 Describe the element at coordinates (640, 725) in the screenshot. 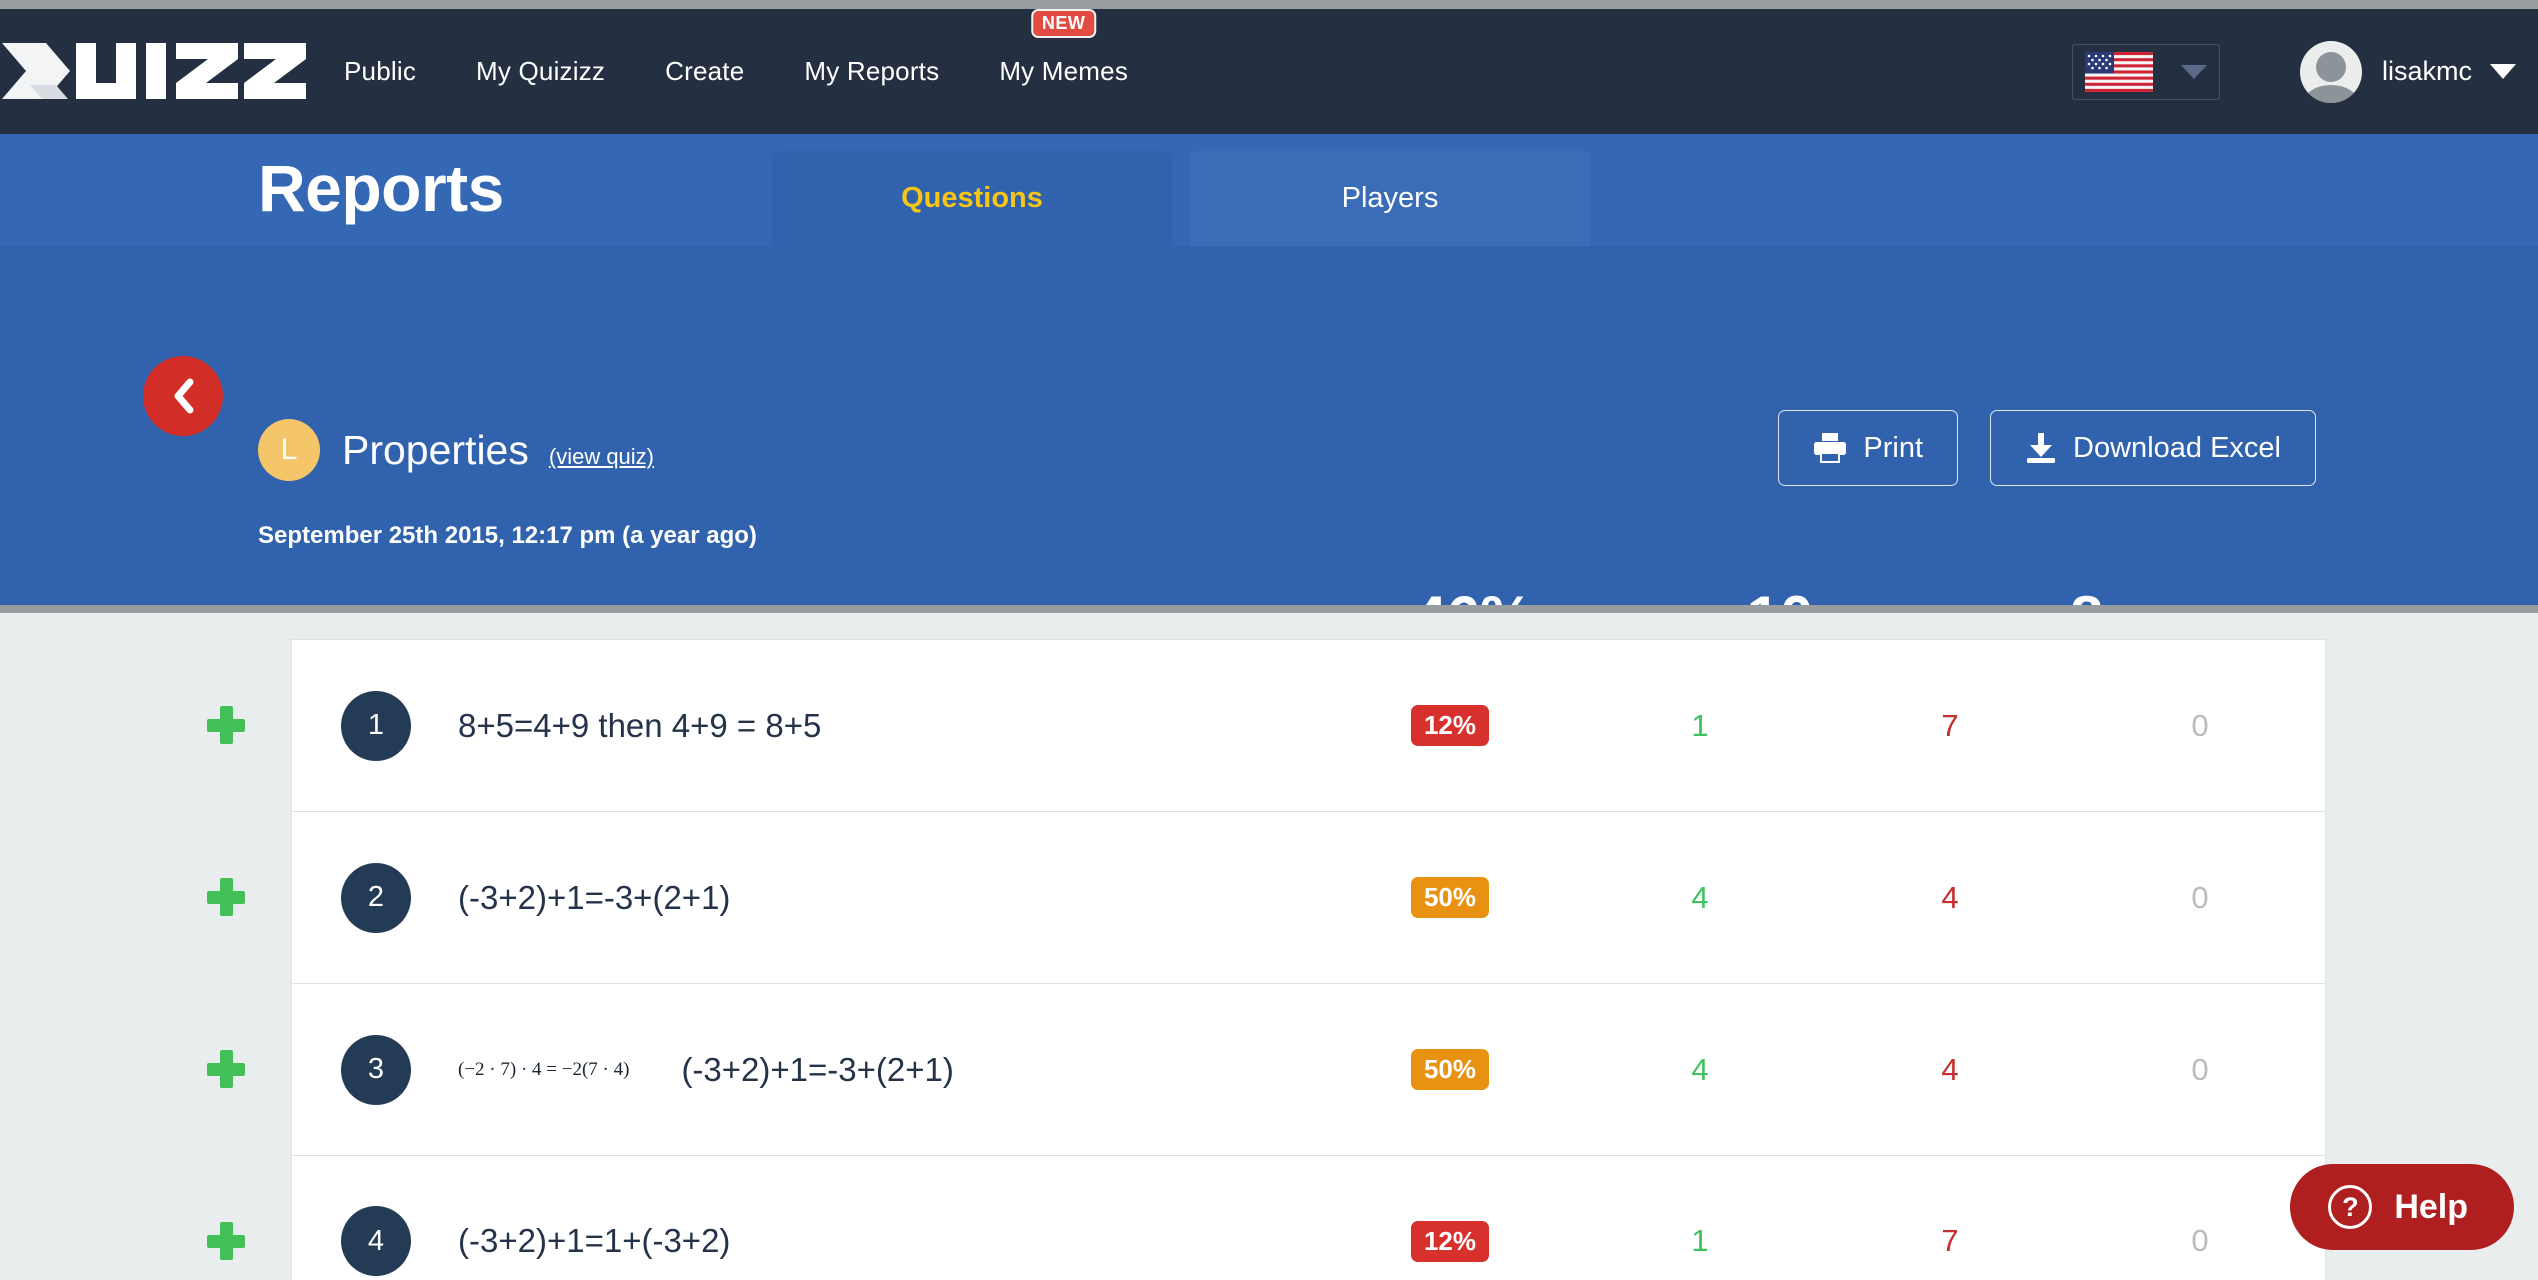

I see `question-text: 8+5=4+9 then 4+9 = 8+5` at that location.